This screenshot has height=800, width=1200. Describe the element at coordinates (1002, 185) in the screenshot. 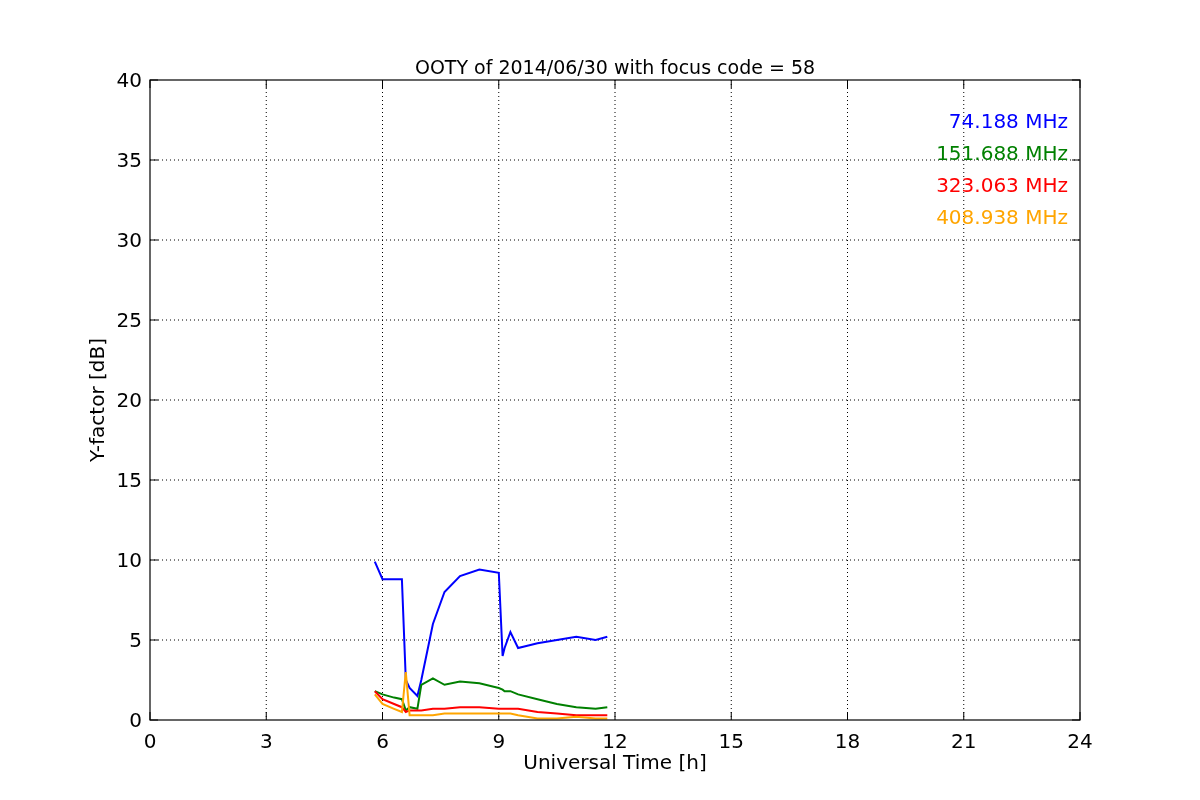

I see `legend-label: 323.063 MHz` at that location.